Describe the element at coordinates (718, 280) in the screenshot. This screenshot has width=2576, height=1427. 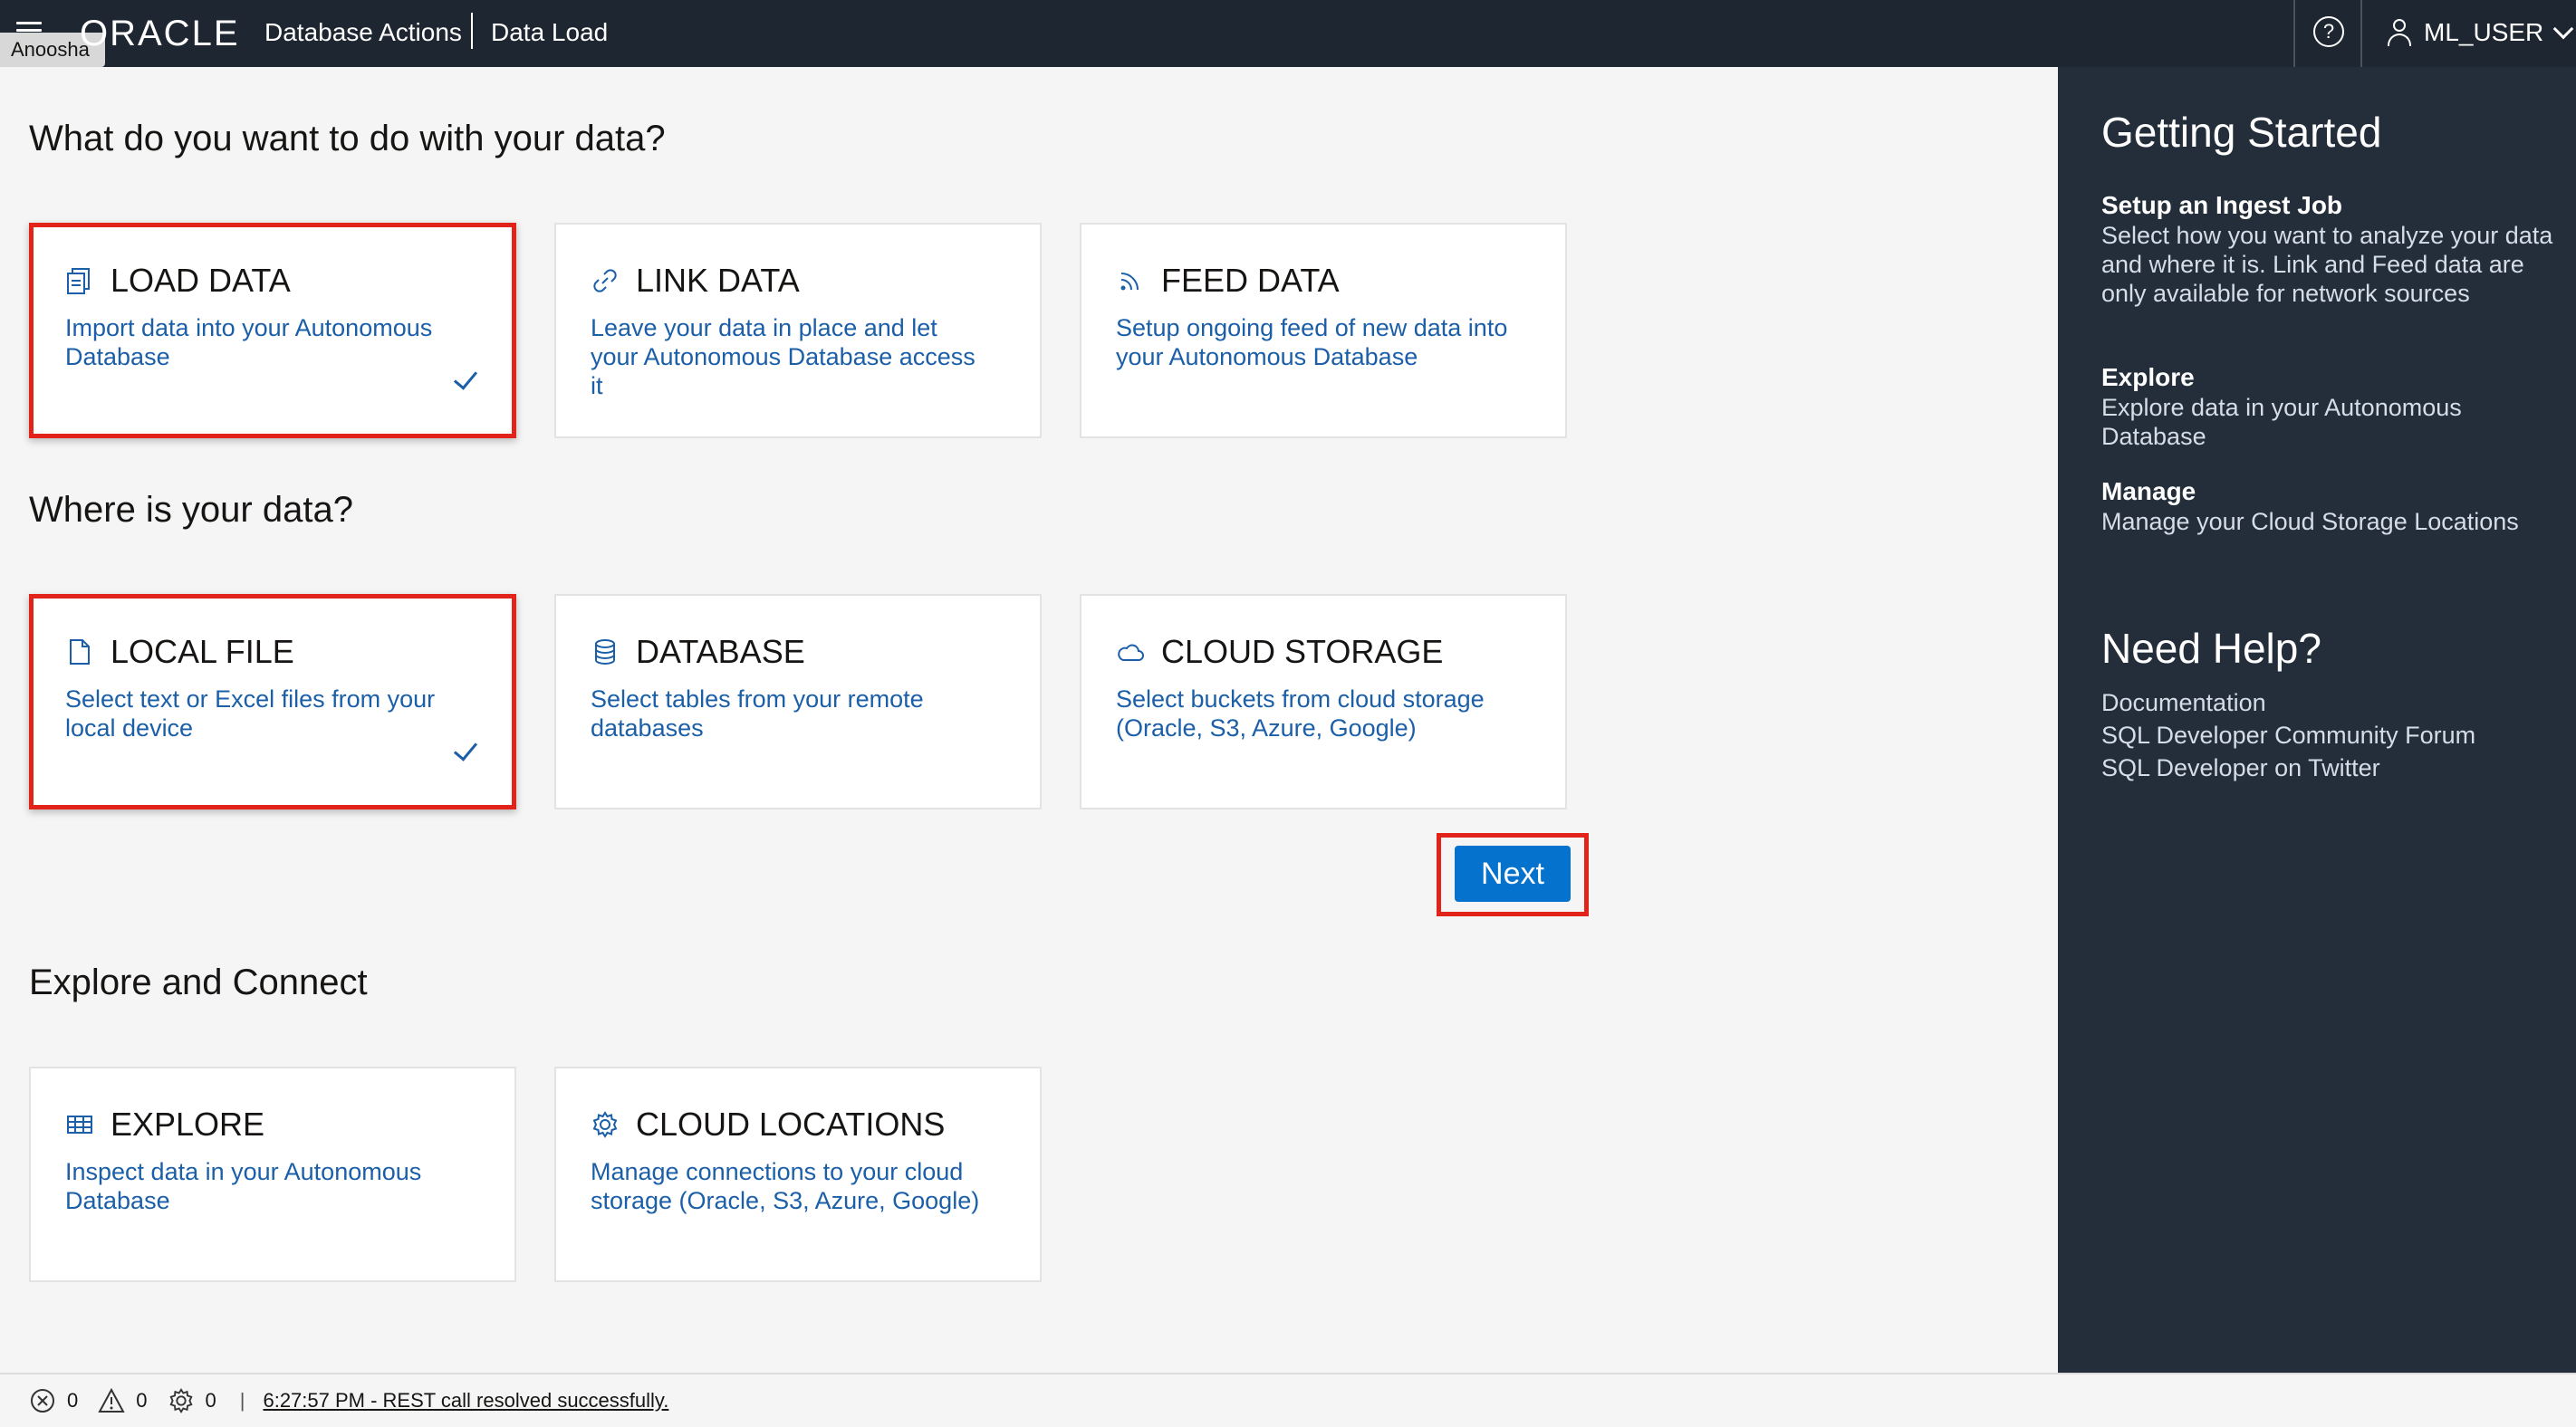
I see `card-title: LINK DATA` at that location.